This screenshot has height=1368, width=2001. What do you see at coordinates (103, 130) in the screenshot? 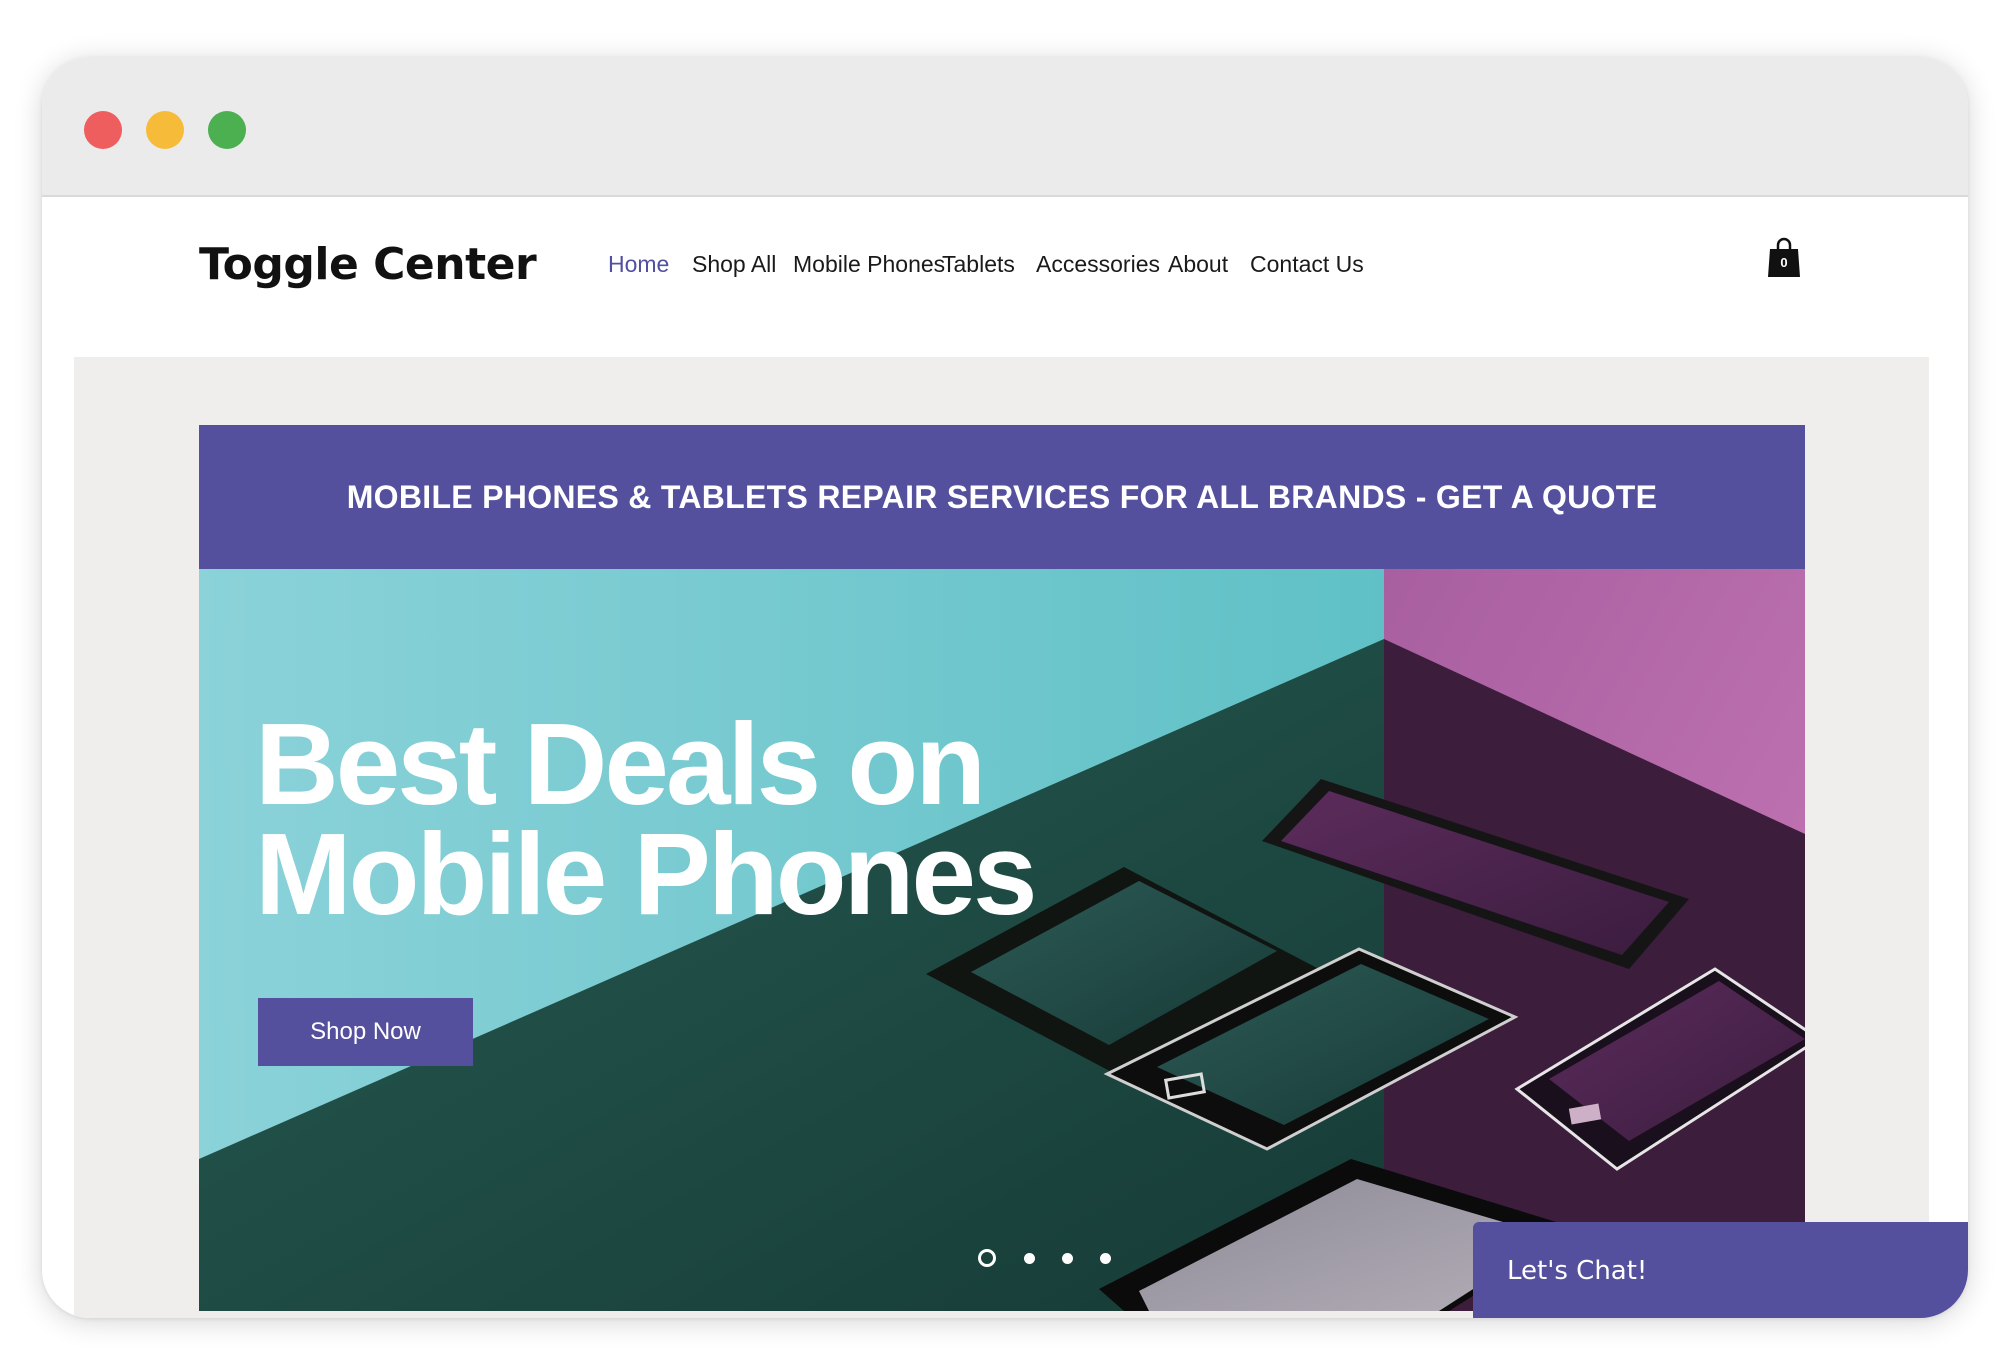
I see `close-window-button` at bounding box center [103, 130].